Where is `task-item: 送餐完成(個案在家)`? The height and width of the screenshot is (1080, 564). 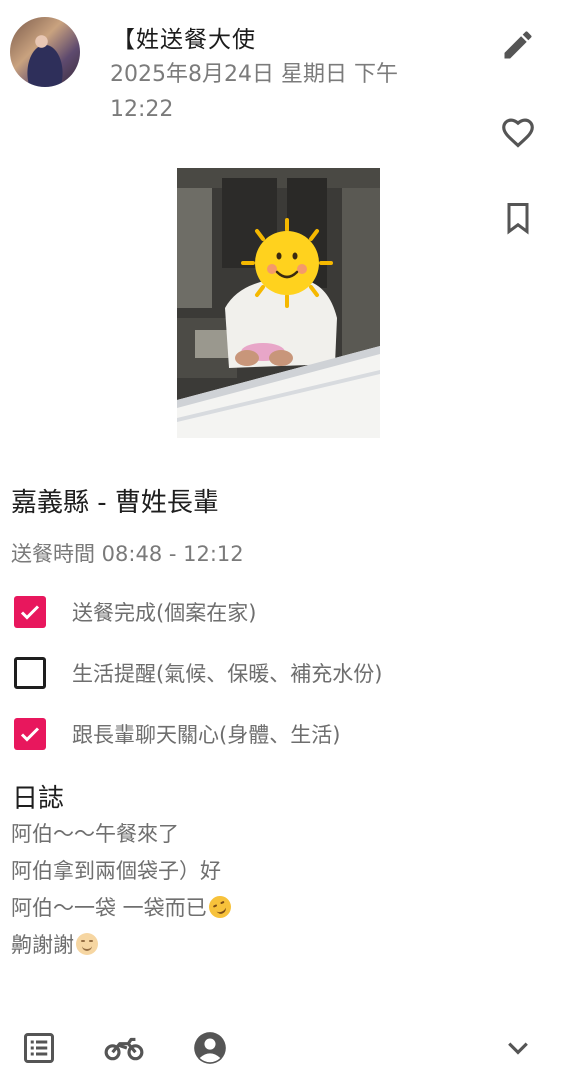 task-item: 送餐完成(個案在家) is located at coordinates (135, 612).